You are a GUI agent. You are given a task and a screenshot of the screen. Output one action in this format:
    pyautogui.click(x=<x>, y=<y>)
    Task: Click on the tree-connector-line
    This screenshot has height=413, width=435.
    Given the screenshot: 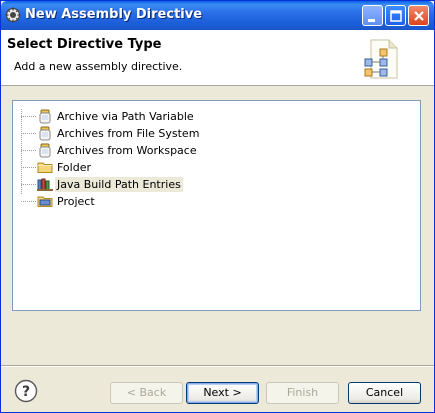 What is the action you would take?
    pyautogui.click(x=21, y=151)
    